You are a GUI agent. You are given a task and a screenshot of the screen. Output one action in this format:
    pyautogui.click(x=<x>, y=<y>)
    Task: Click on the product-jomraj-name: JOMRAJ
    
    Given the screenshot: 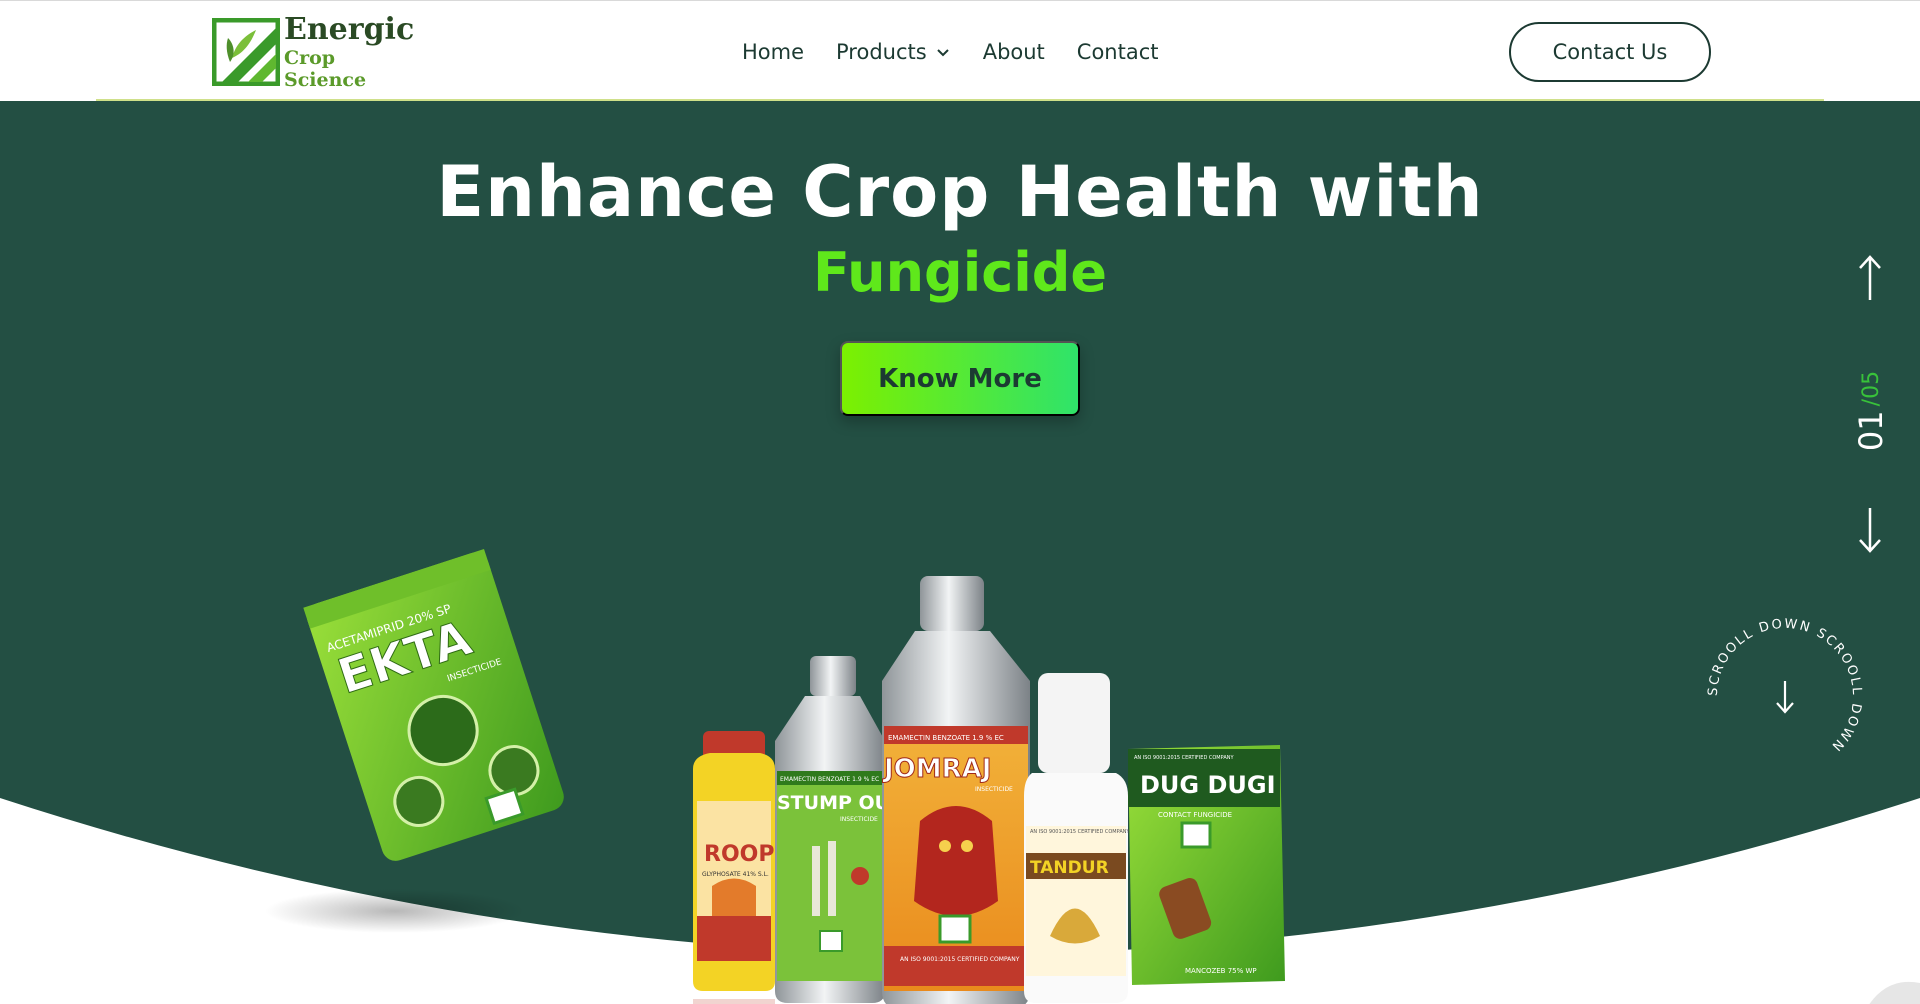 What is the action you would take?
    pyautogui.click(x=936, y=769)
    